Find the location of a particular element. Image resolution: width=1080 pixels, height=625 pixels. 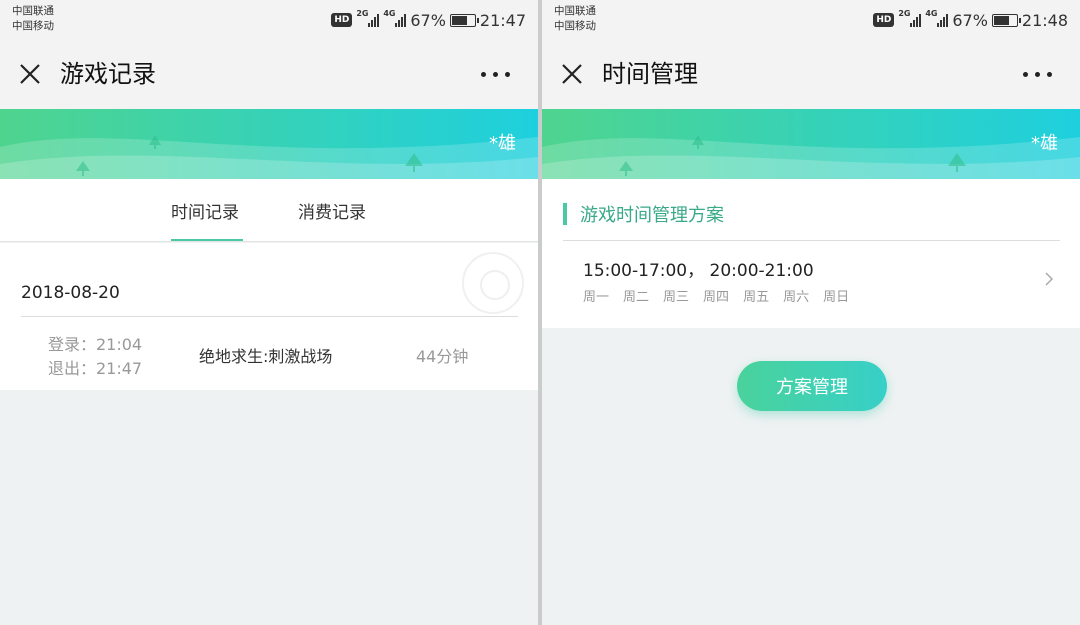

plan-heading: 游戏时间管理方案 is located at coordinates (652, 215).